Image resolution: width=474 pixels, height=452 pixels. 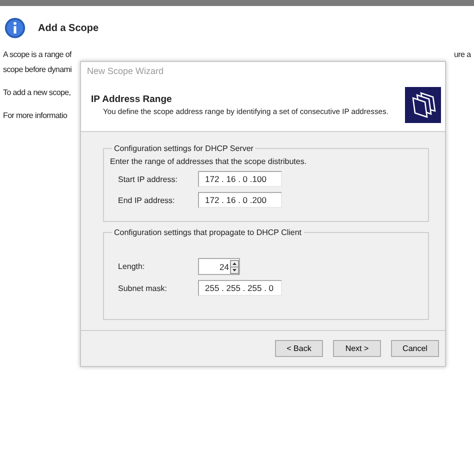 I want to click on wizard-button: < Back, so click(x=299, y=348).